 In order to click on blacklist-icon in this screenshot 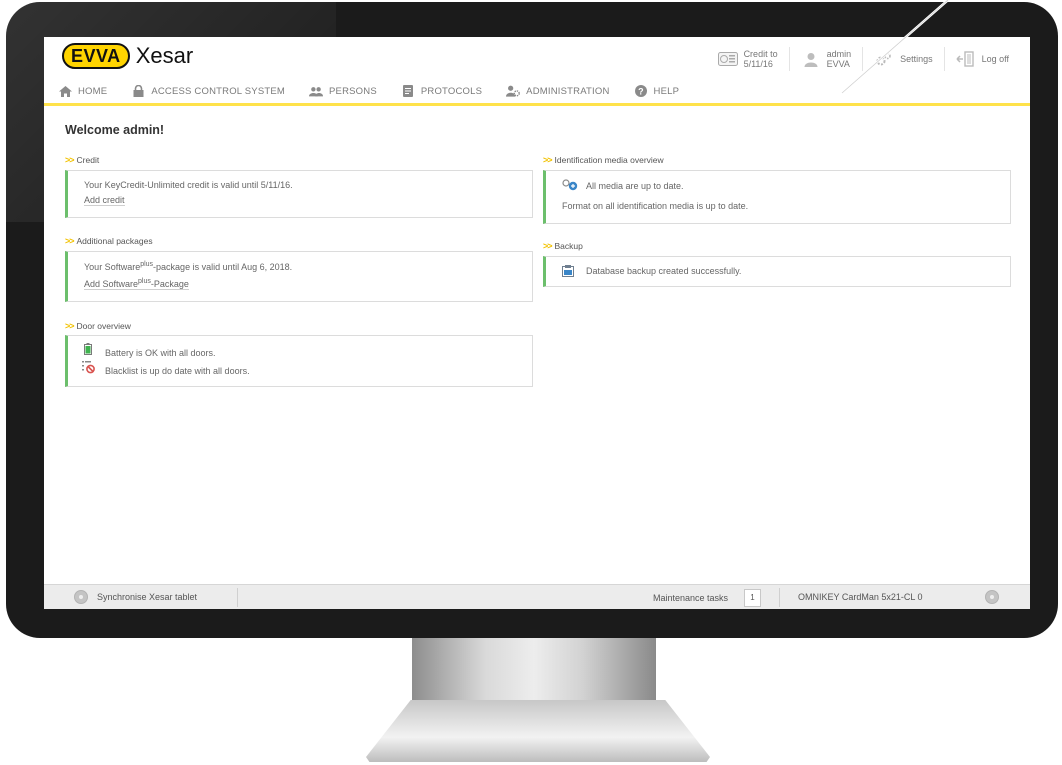, I will do `click(89, 368)`.